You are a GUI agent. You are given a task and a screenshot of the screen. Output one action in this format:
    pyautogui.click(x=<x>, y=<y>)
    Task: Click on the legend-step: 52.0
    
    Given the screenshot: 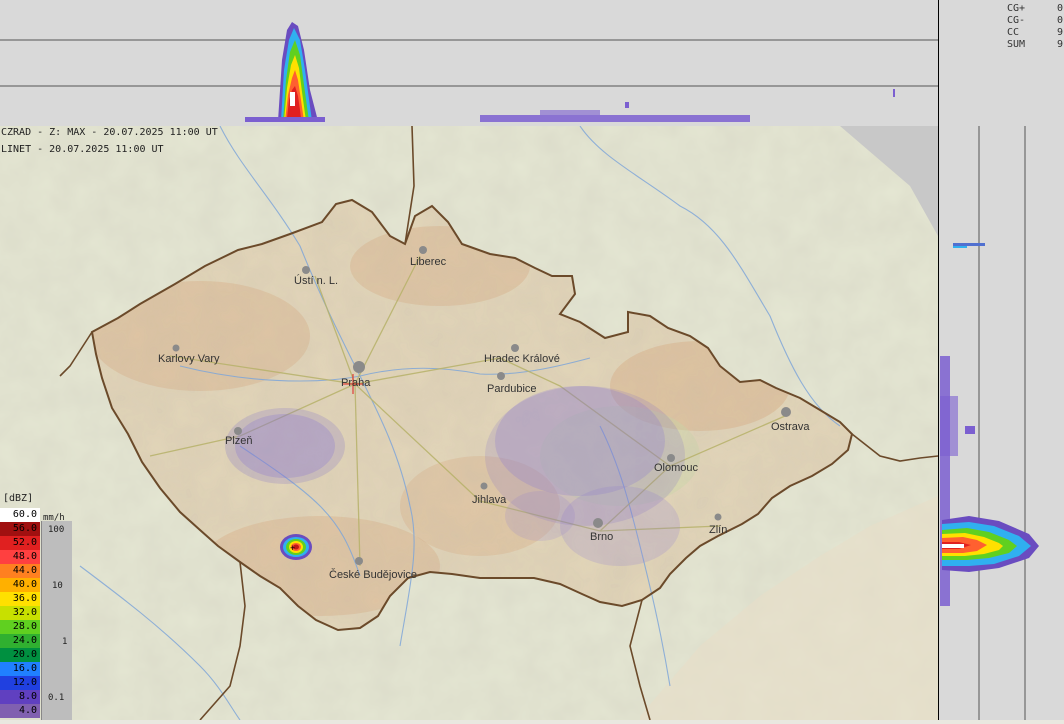 What is the action you would take?
    pyautogui.click(x=20, y=543)
    